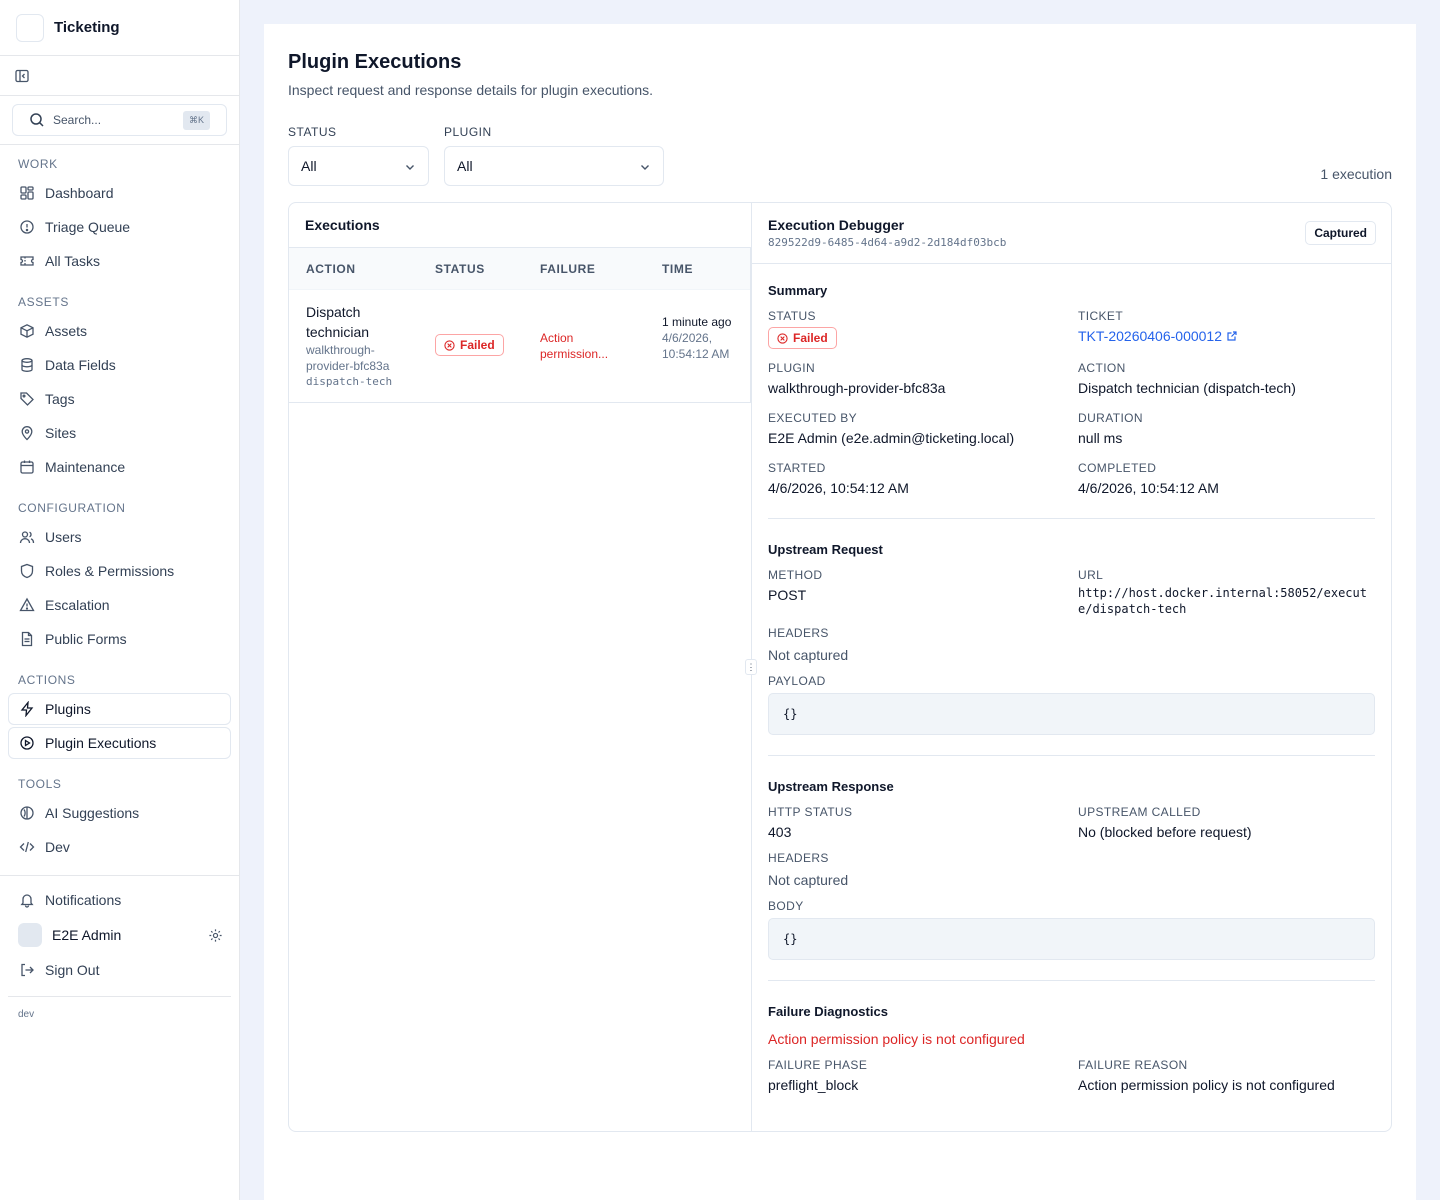  Describe the element at coordinates (119, 900) in the screenshot. I see `sidebar-item-notifications: Notifications` at that location.